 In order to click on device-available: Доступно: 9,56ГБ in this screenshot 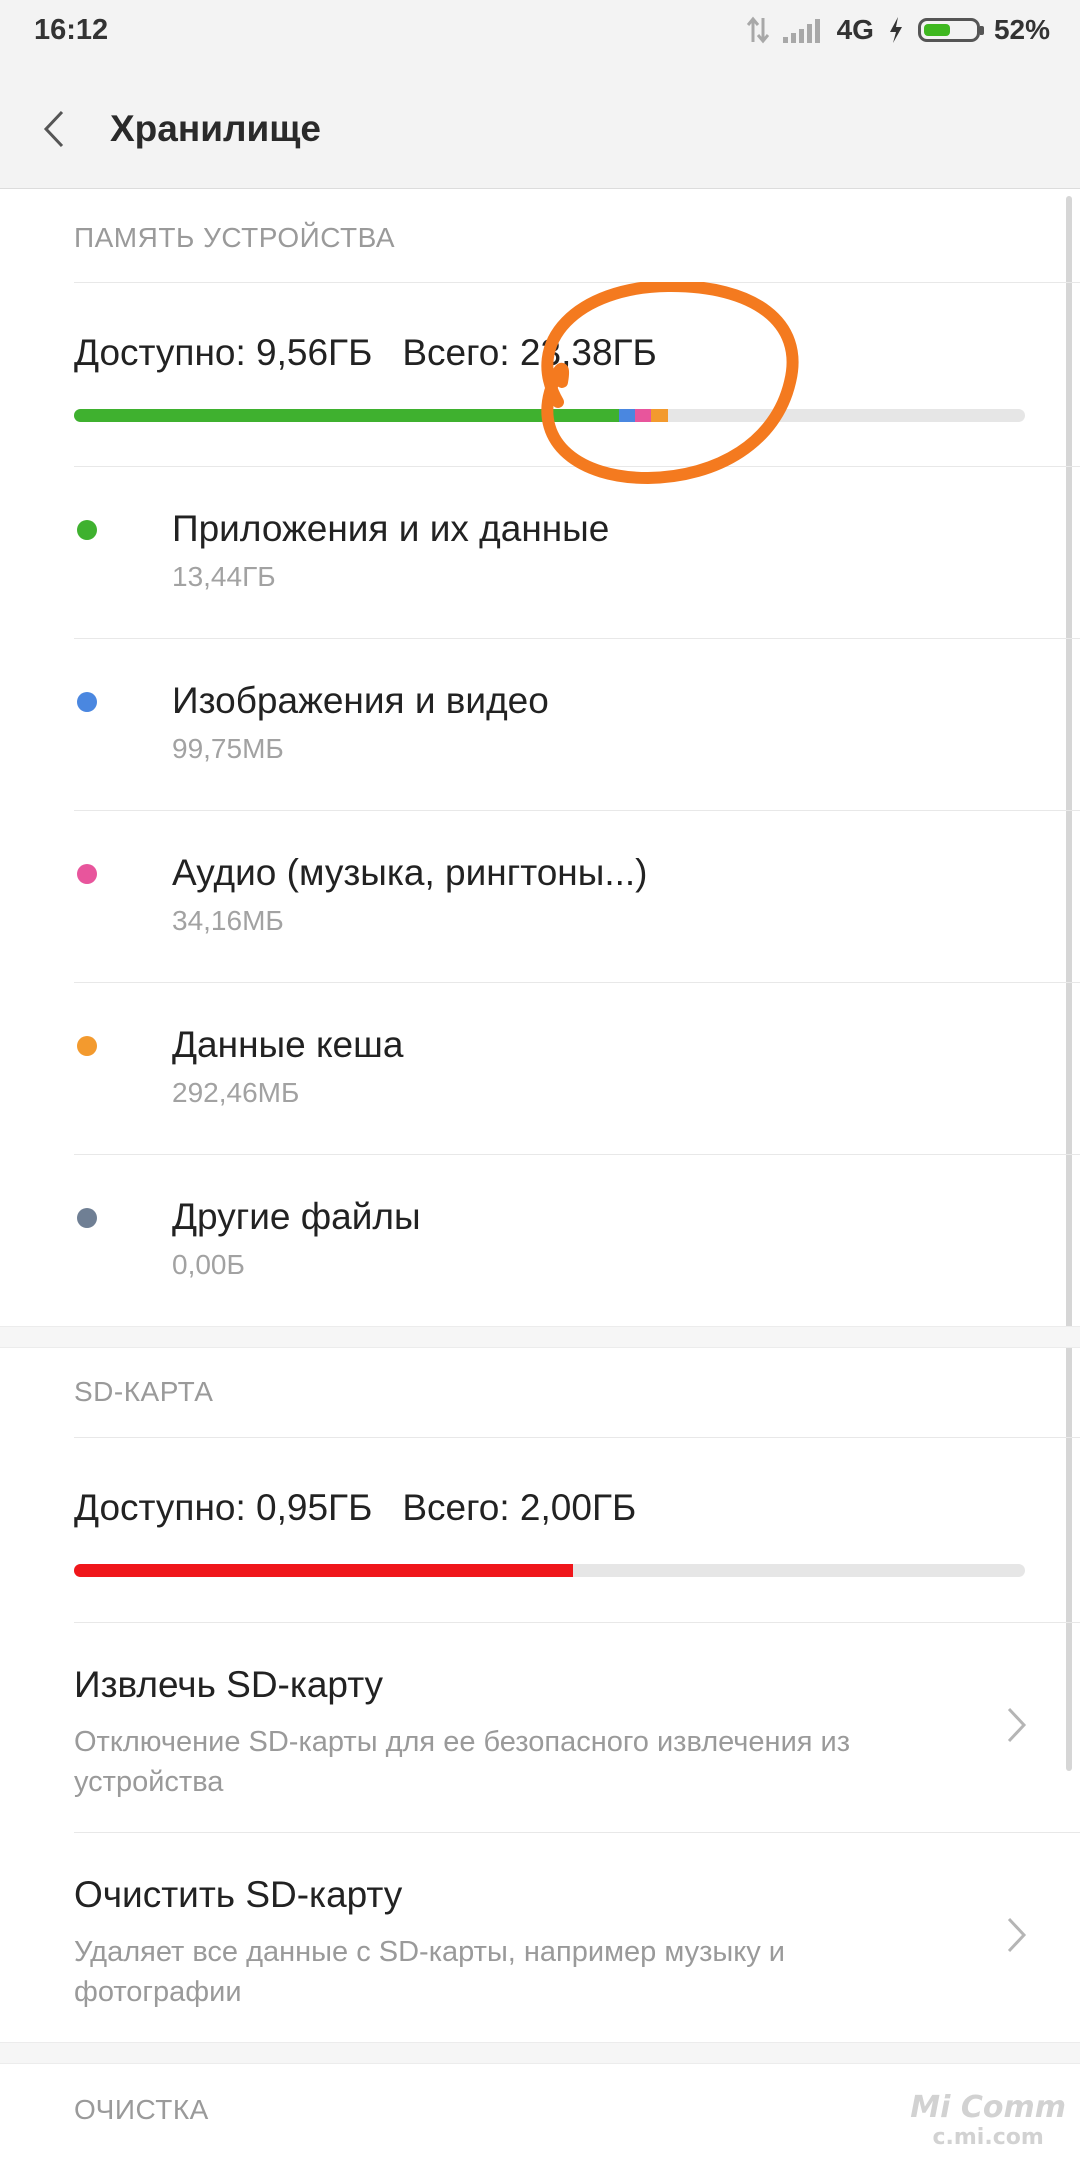, I will do `click(223, 352)`.